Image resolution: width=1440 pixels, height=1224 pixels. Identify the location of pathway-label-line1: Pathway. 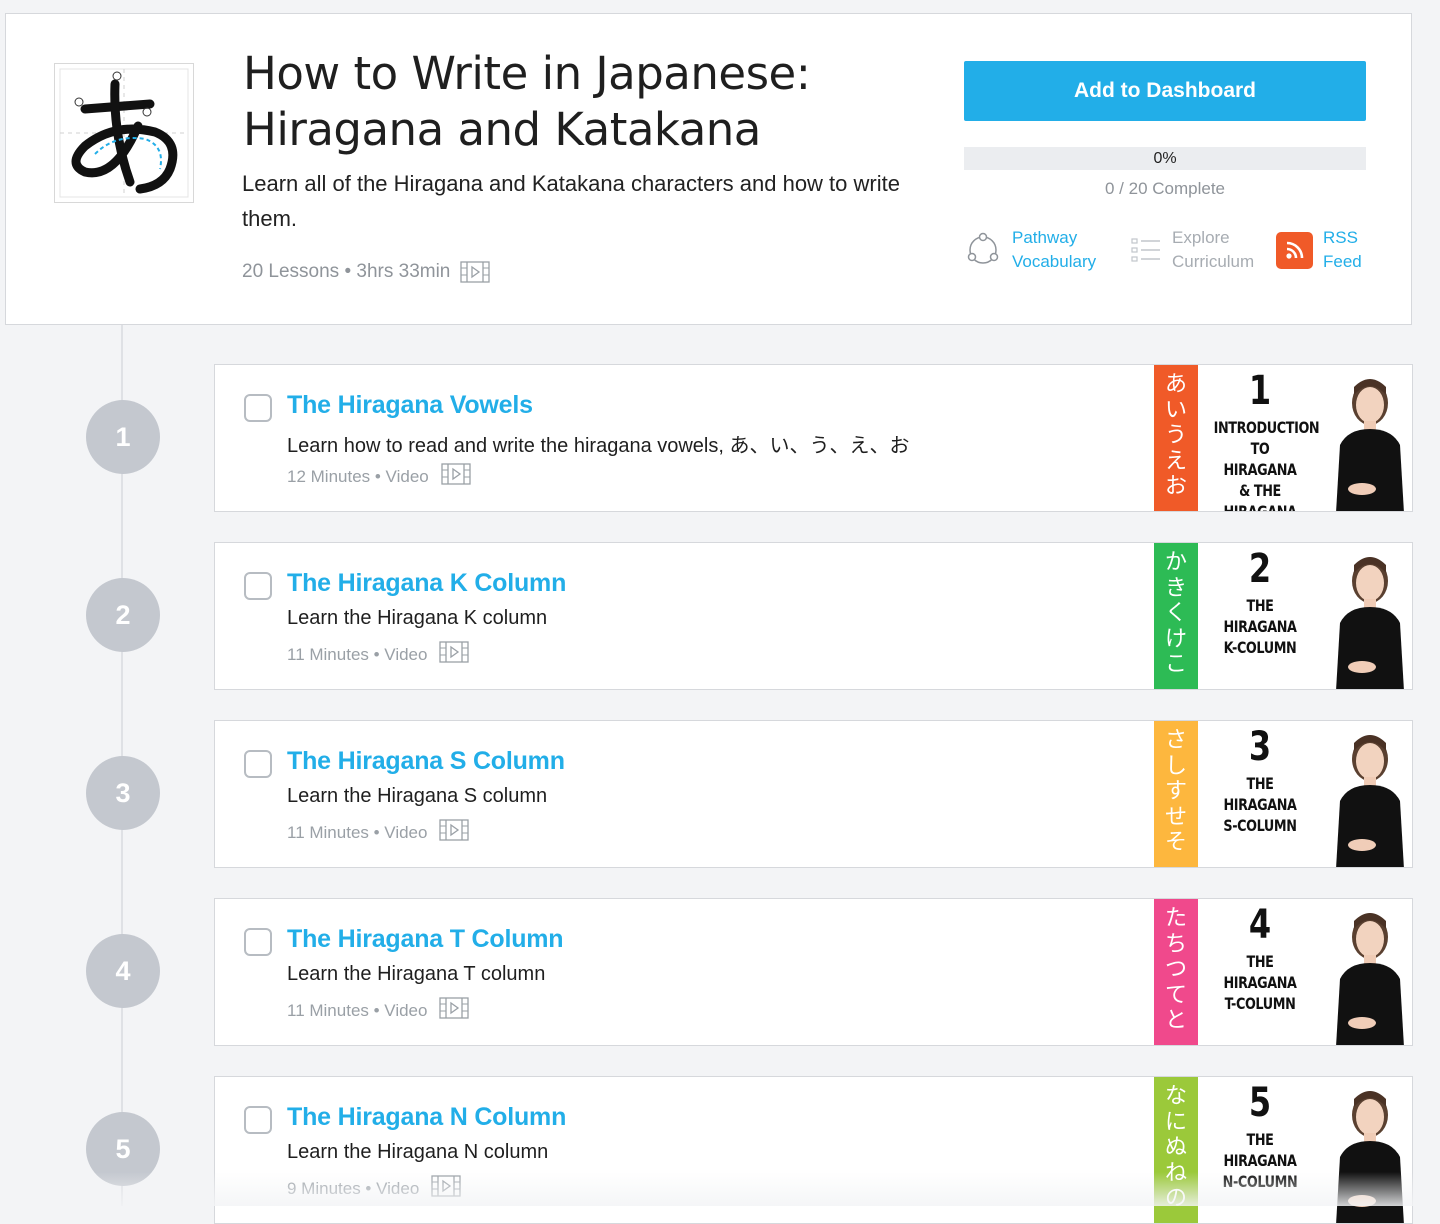
(1045, 237).